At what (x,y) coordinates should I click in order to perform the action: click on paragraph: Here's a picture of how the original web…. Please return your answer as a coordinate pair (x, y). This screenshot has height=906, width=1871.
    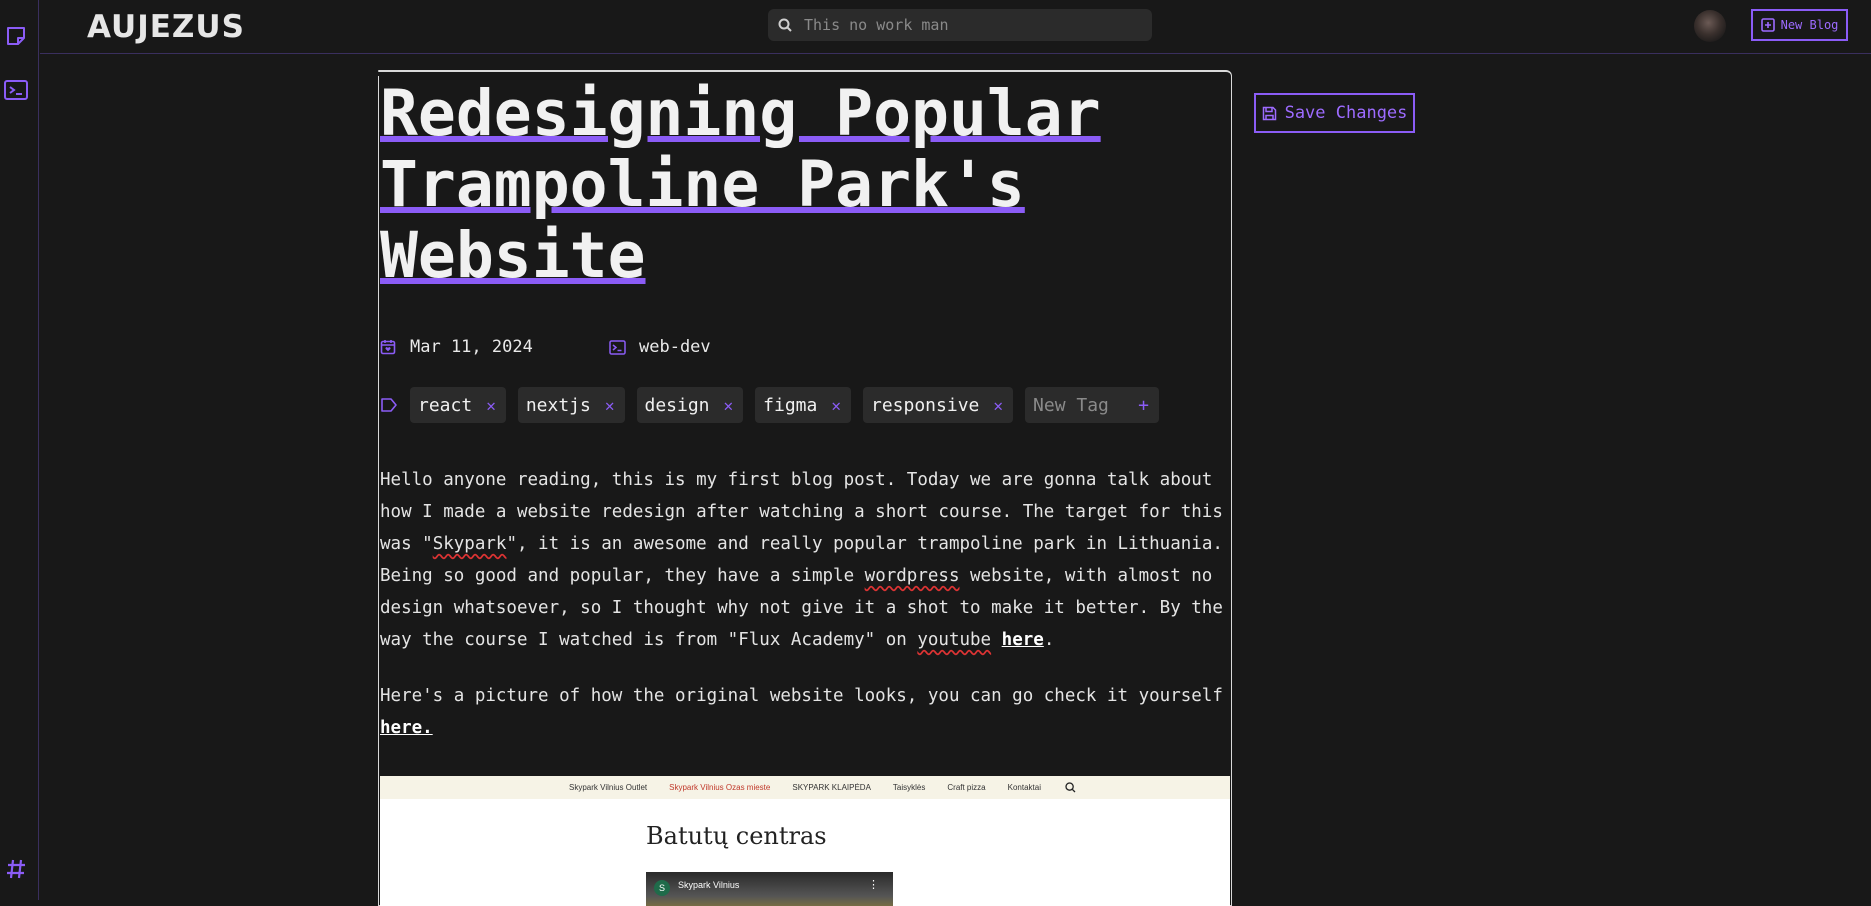
    Looking at the image, I should click on (802, 712).